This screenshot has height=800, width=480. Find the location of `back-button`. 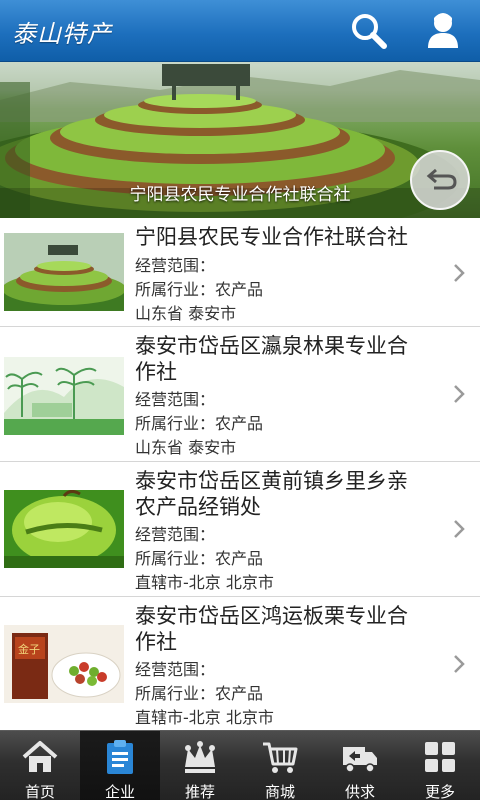

back-button is located at coordinates (440, 180).